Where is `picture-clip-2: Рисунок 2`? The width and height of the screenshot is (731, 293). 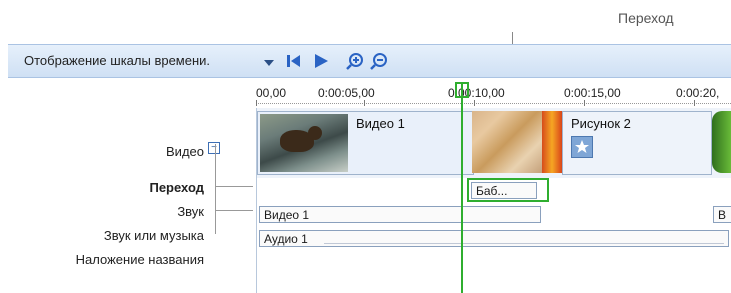 picture-clip-2: Рисунок 2 is located at coordinates (637, 143).